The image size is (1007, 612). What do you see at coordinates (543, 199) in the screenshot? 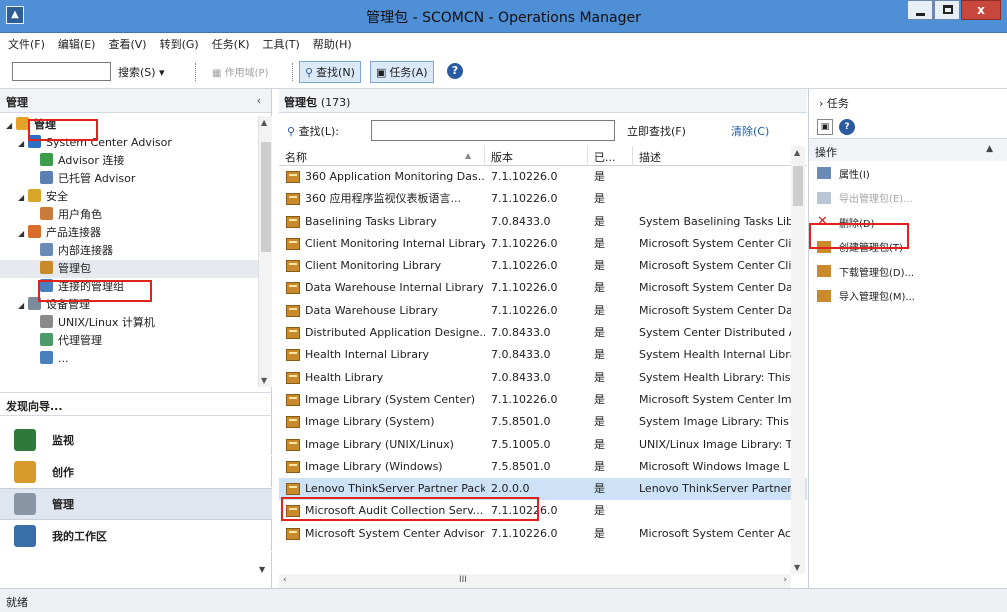
I see `table-row: 360 应用程序监视仪表板语言... 7.1.10226.0 是` at bounding box center [543, 199].